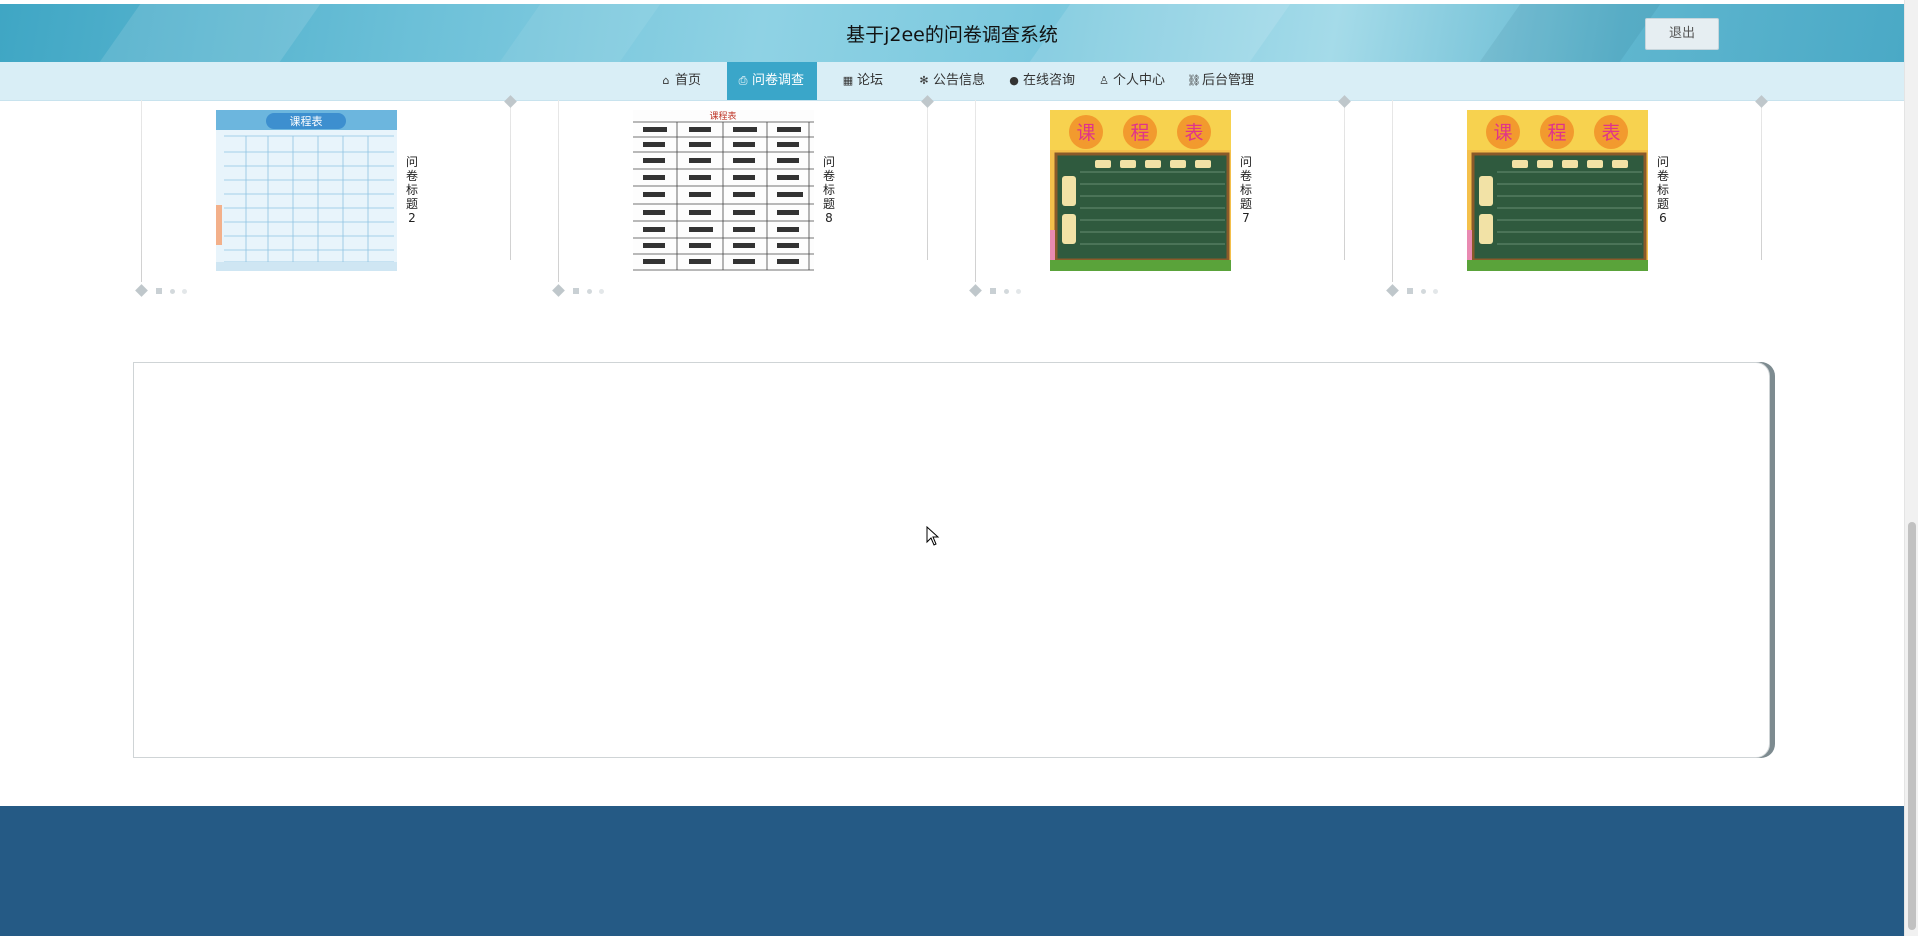 Image resolution: width=1918 pixels, height=936 pixels. I want to click on home-icon: ⌂, so click(666, 80).